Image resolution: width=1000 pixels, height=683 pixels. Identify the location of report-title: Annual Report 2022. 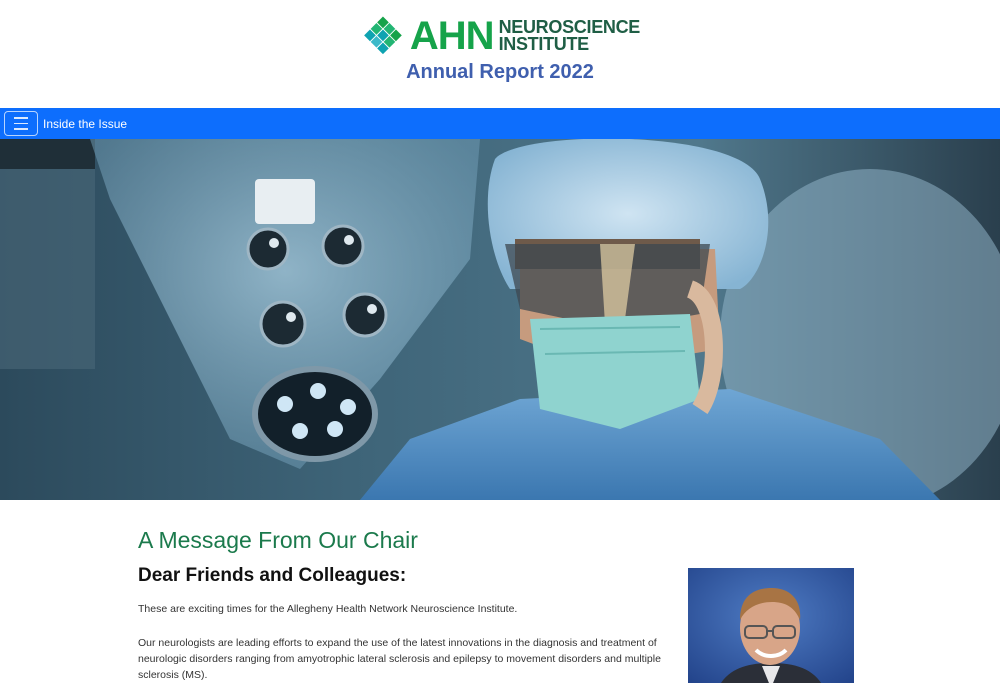
(500, 72).